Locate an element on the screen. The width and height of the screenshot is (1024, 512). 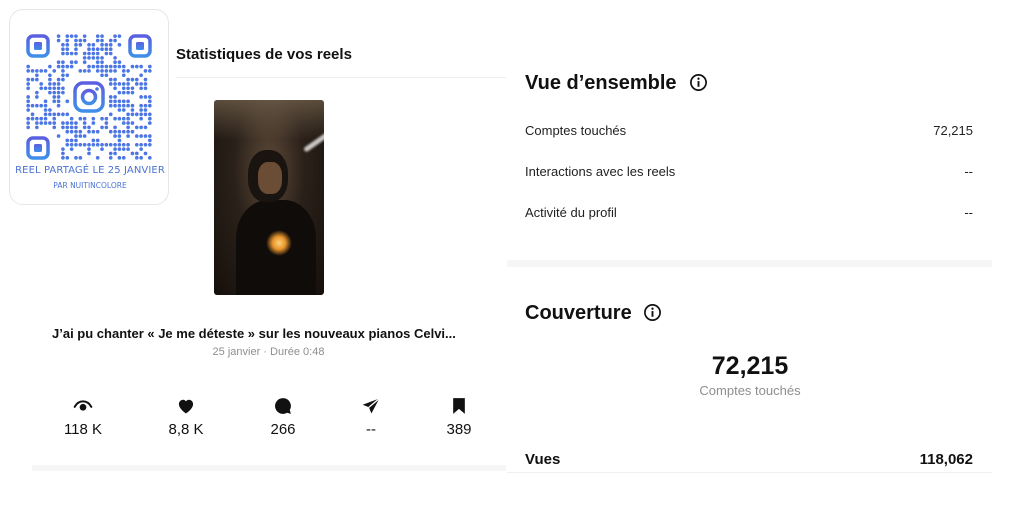
qr-finder-bottom-left is located at coordinates (38, 148).